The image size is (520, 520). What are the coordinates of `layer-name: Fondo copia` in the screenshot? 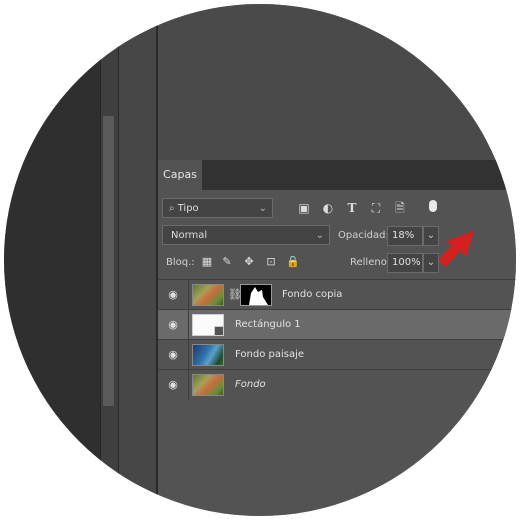 It's located at (312, 294).